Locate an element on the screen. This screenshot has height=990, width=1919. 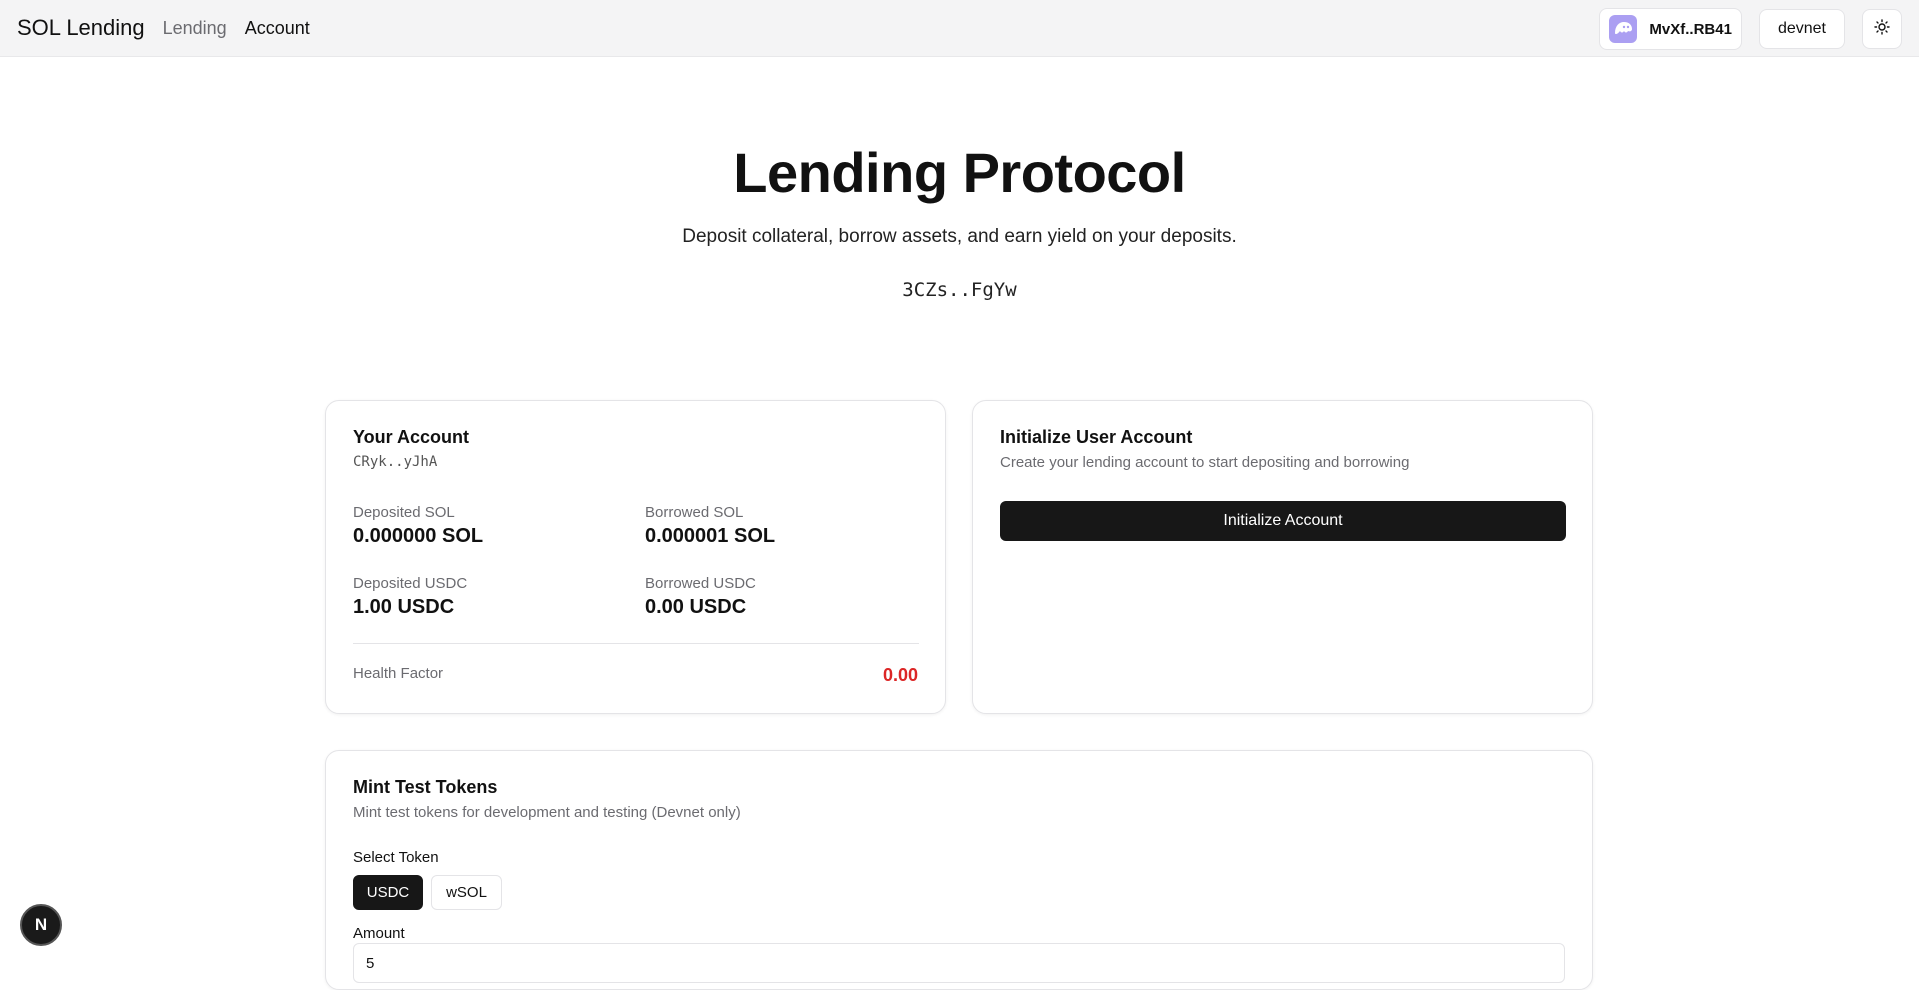
stat-value: 0.000001 SOL is located at coordinates (710, 536).